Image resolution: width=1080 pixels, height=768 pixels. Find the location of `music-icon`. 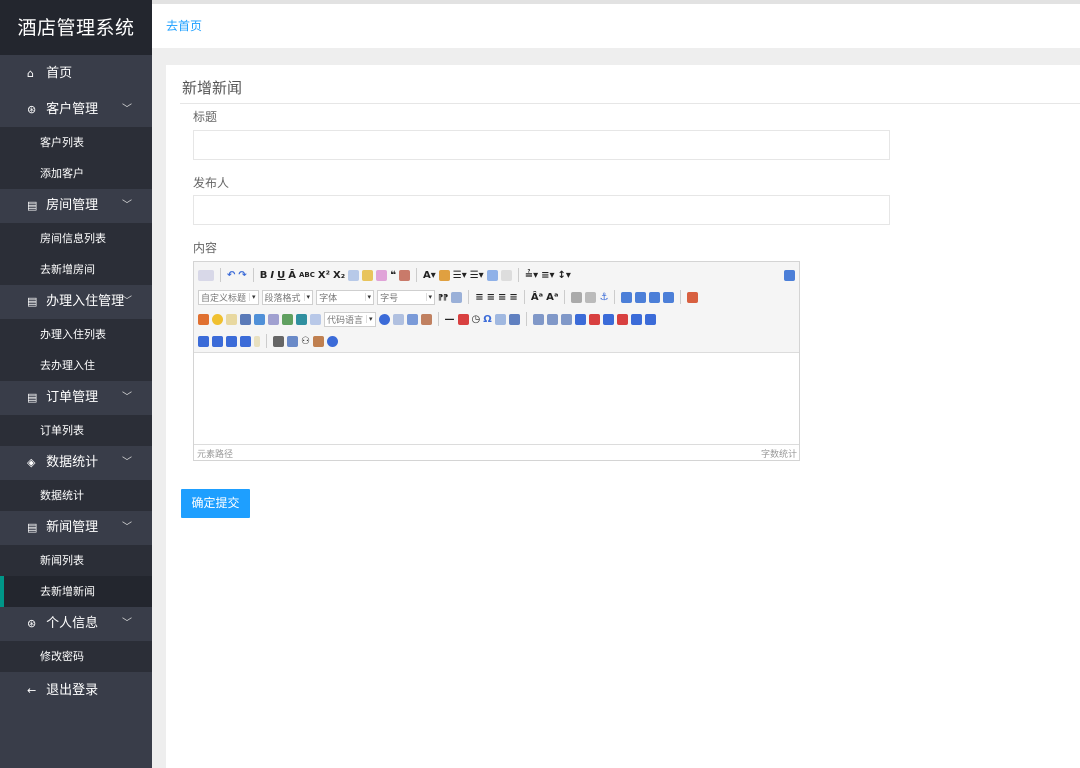

music-icon is located at coordinates (259, 319).